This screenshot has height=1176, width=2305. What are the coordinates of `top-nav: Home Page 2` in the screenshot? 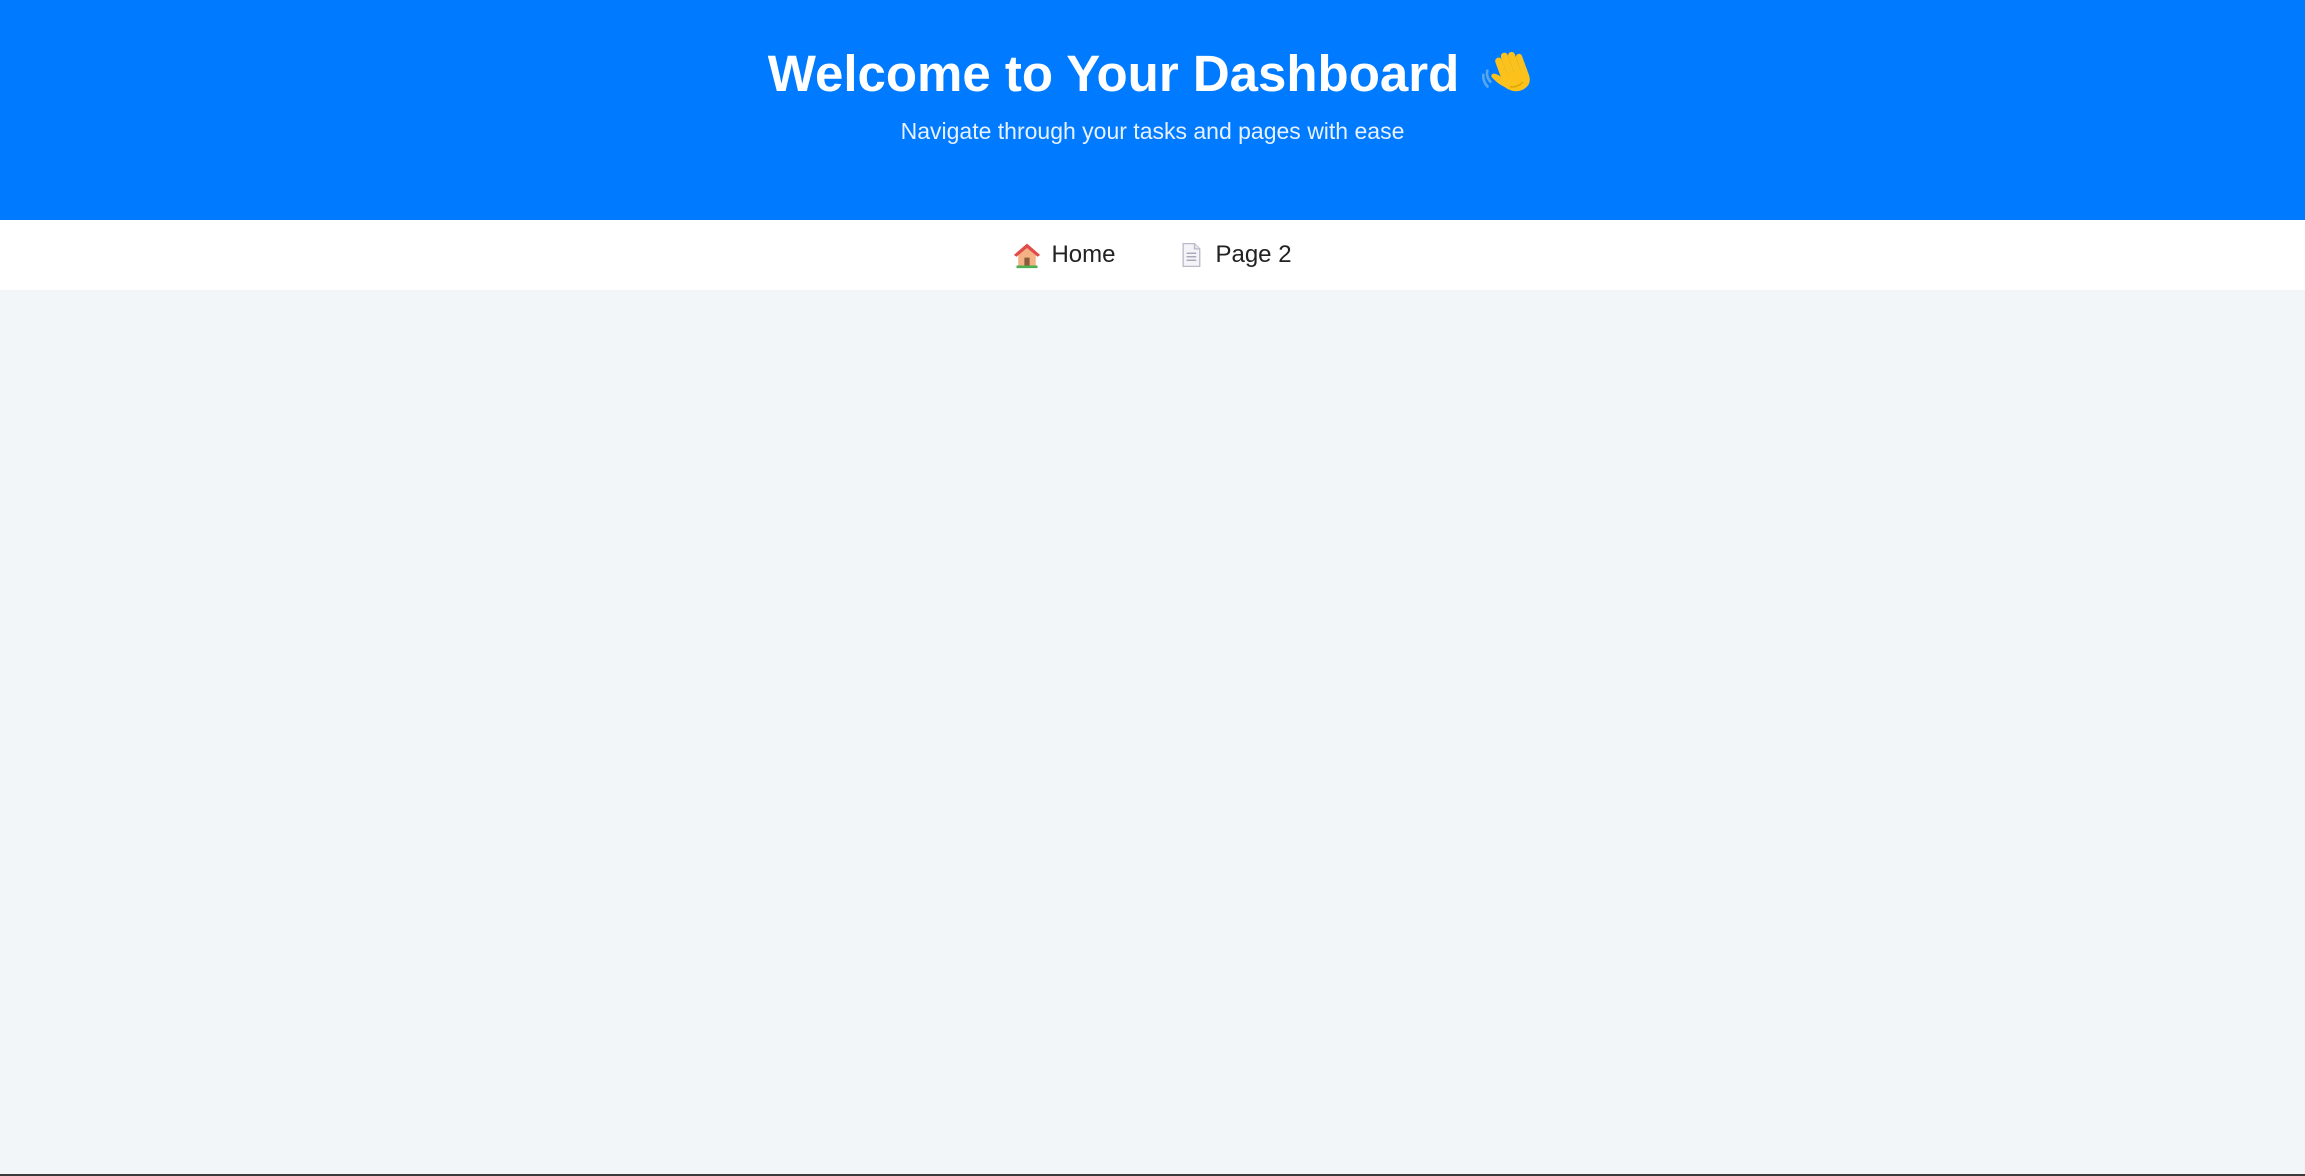 It's located at (1152, 255).